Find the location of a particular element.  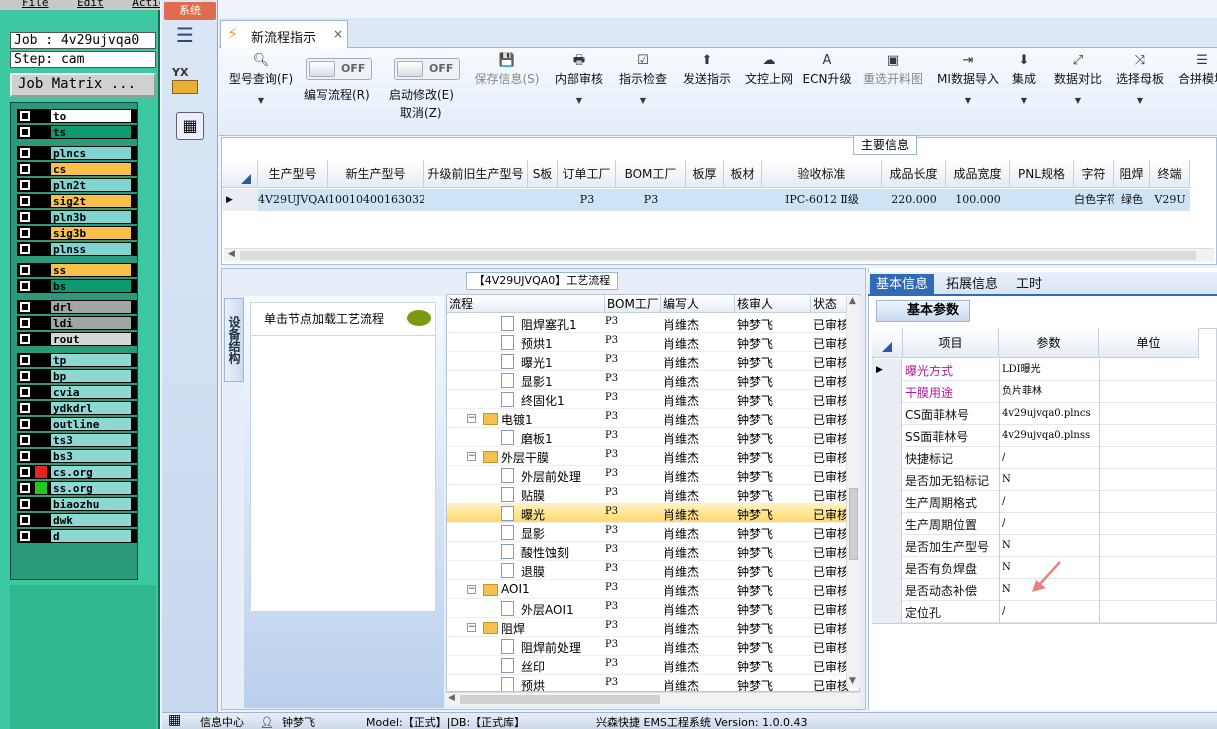

ribbon-button: 🖶 内部审核 ▼ is located at coordinates (579, 87).